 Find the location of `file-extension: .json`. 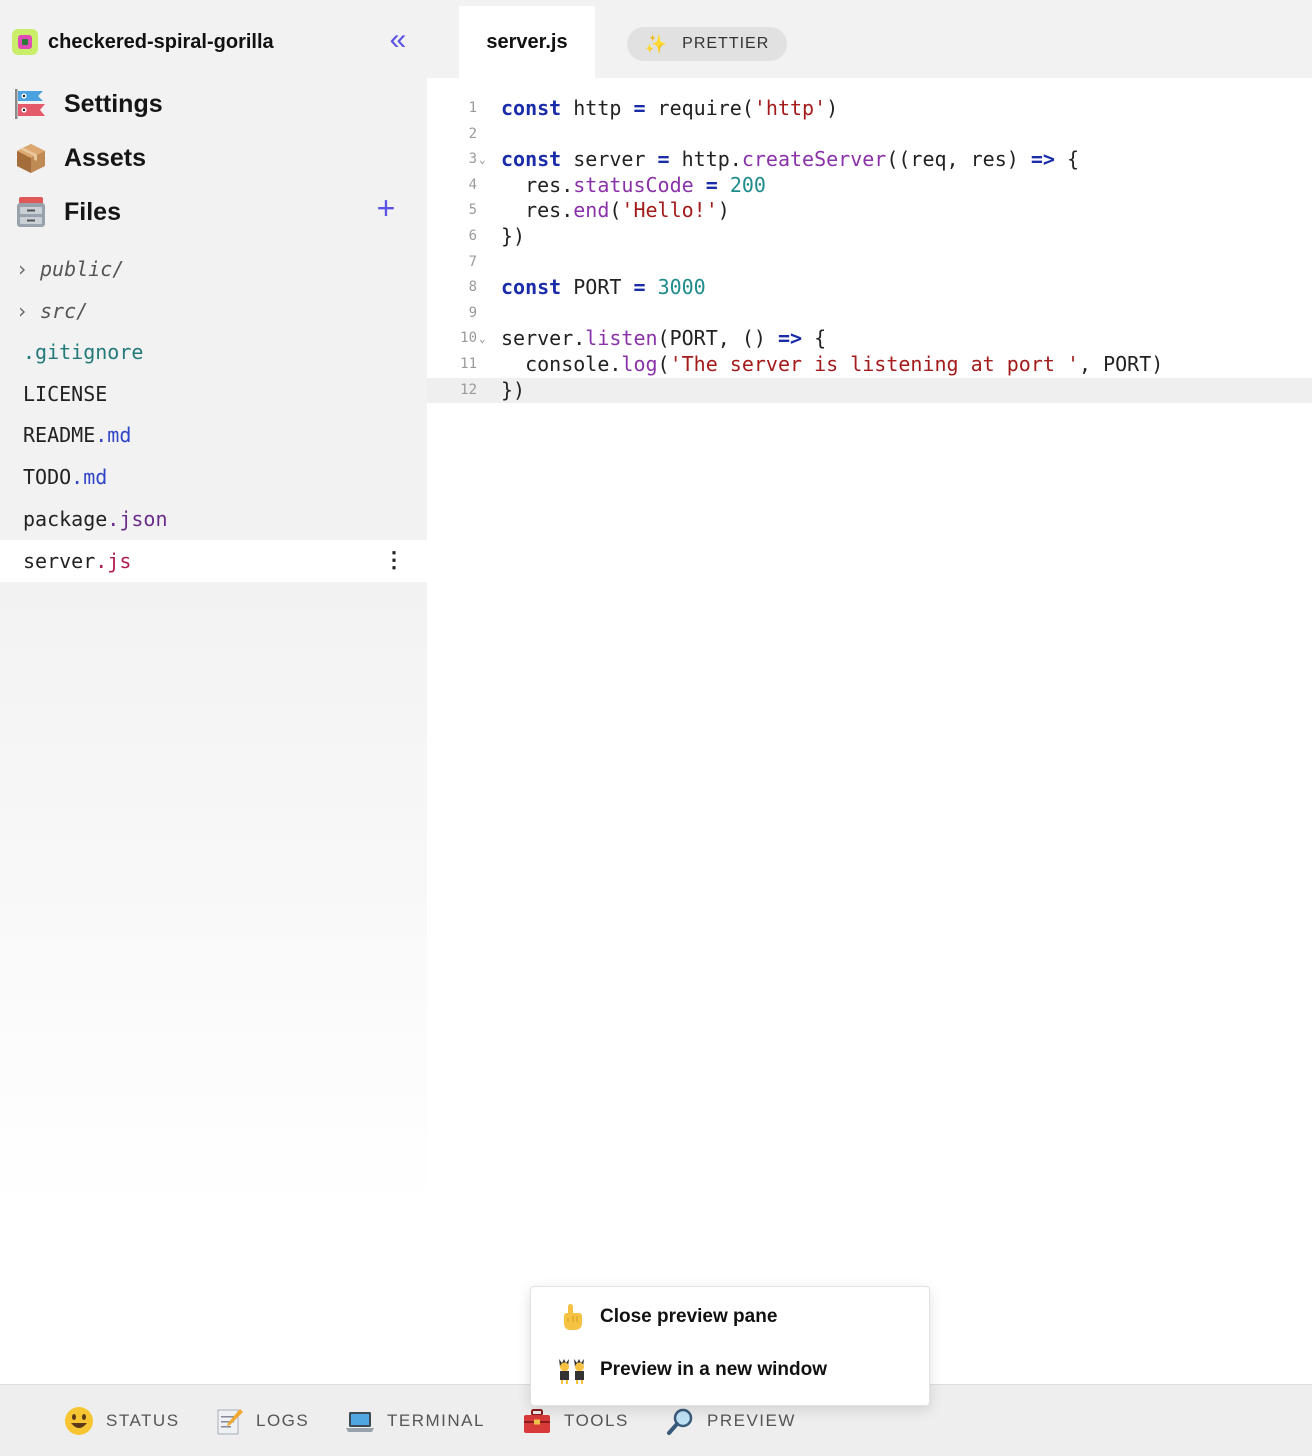

file-extension: .json is located at coordinates (137, 519).